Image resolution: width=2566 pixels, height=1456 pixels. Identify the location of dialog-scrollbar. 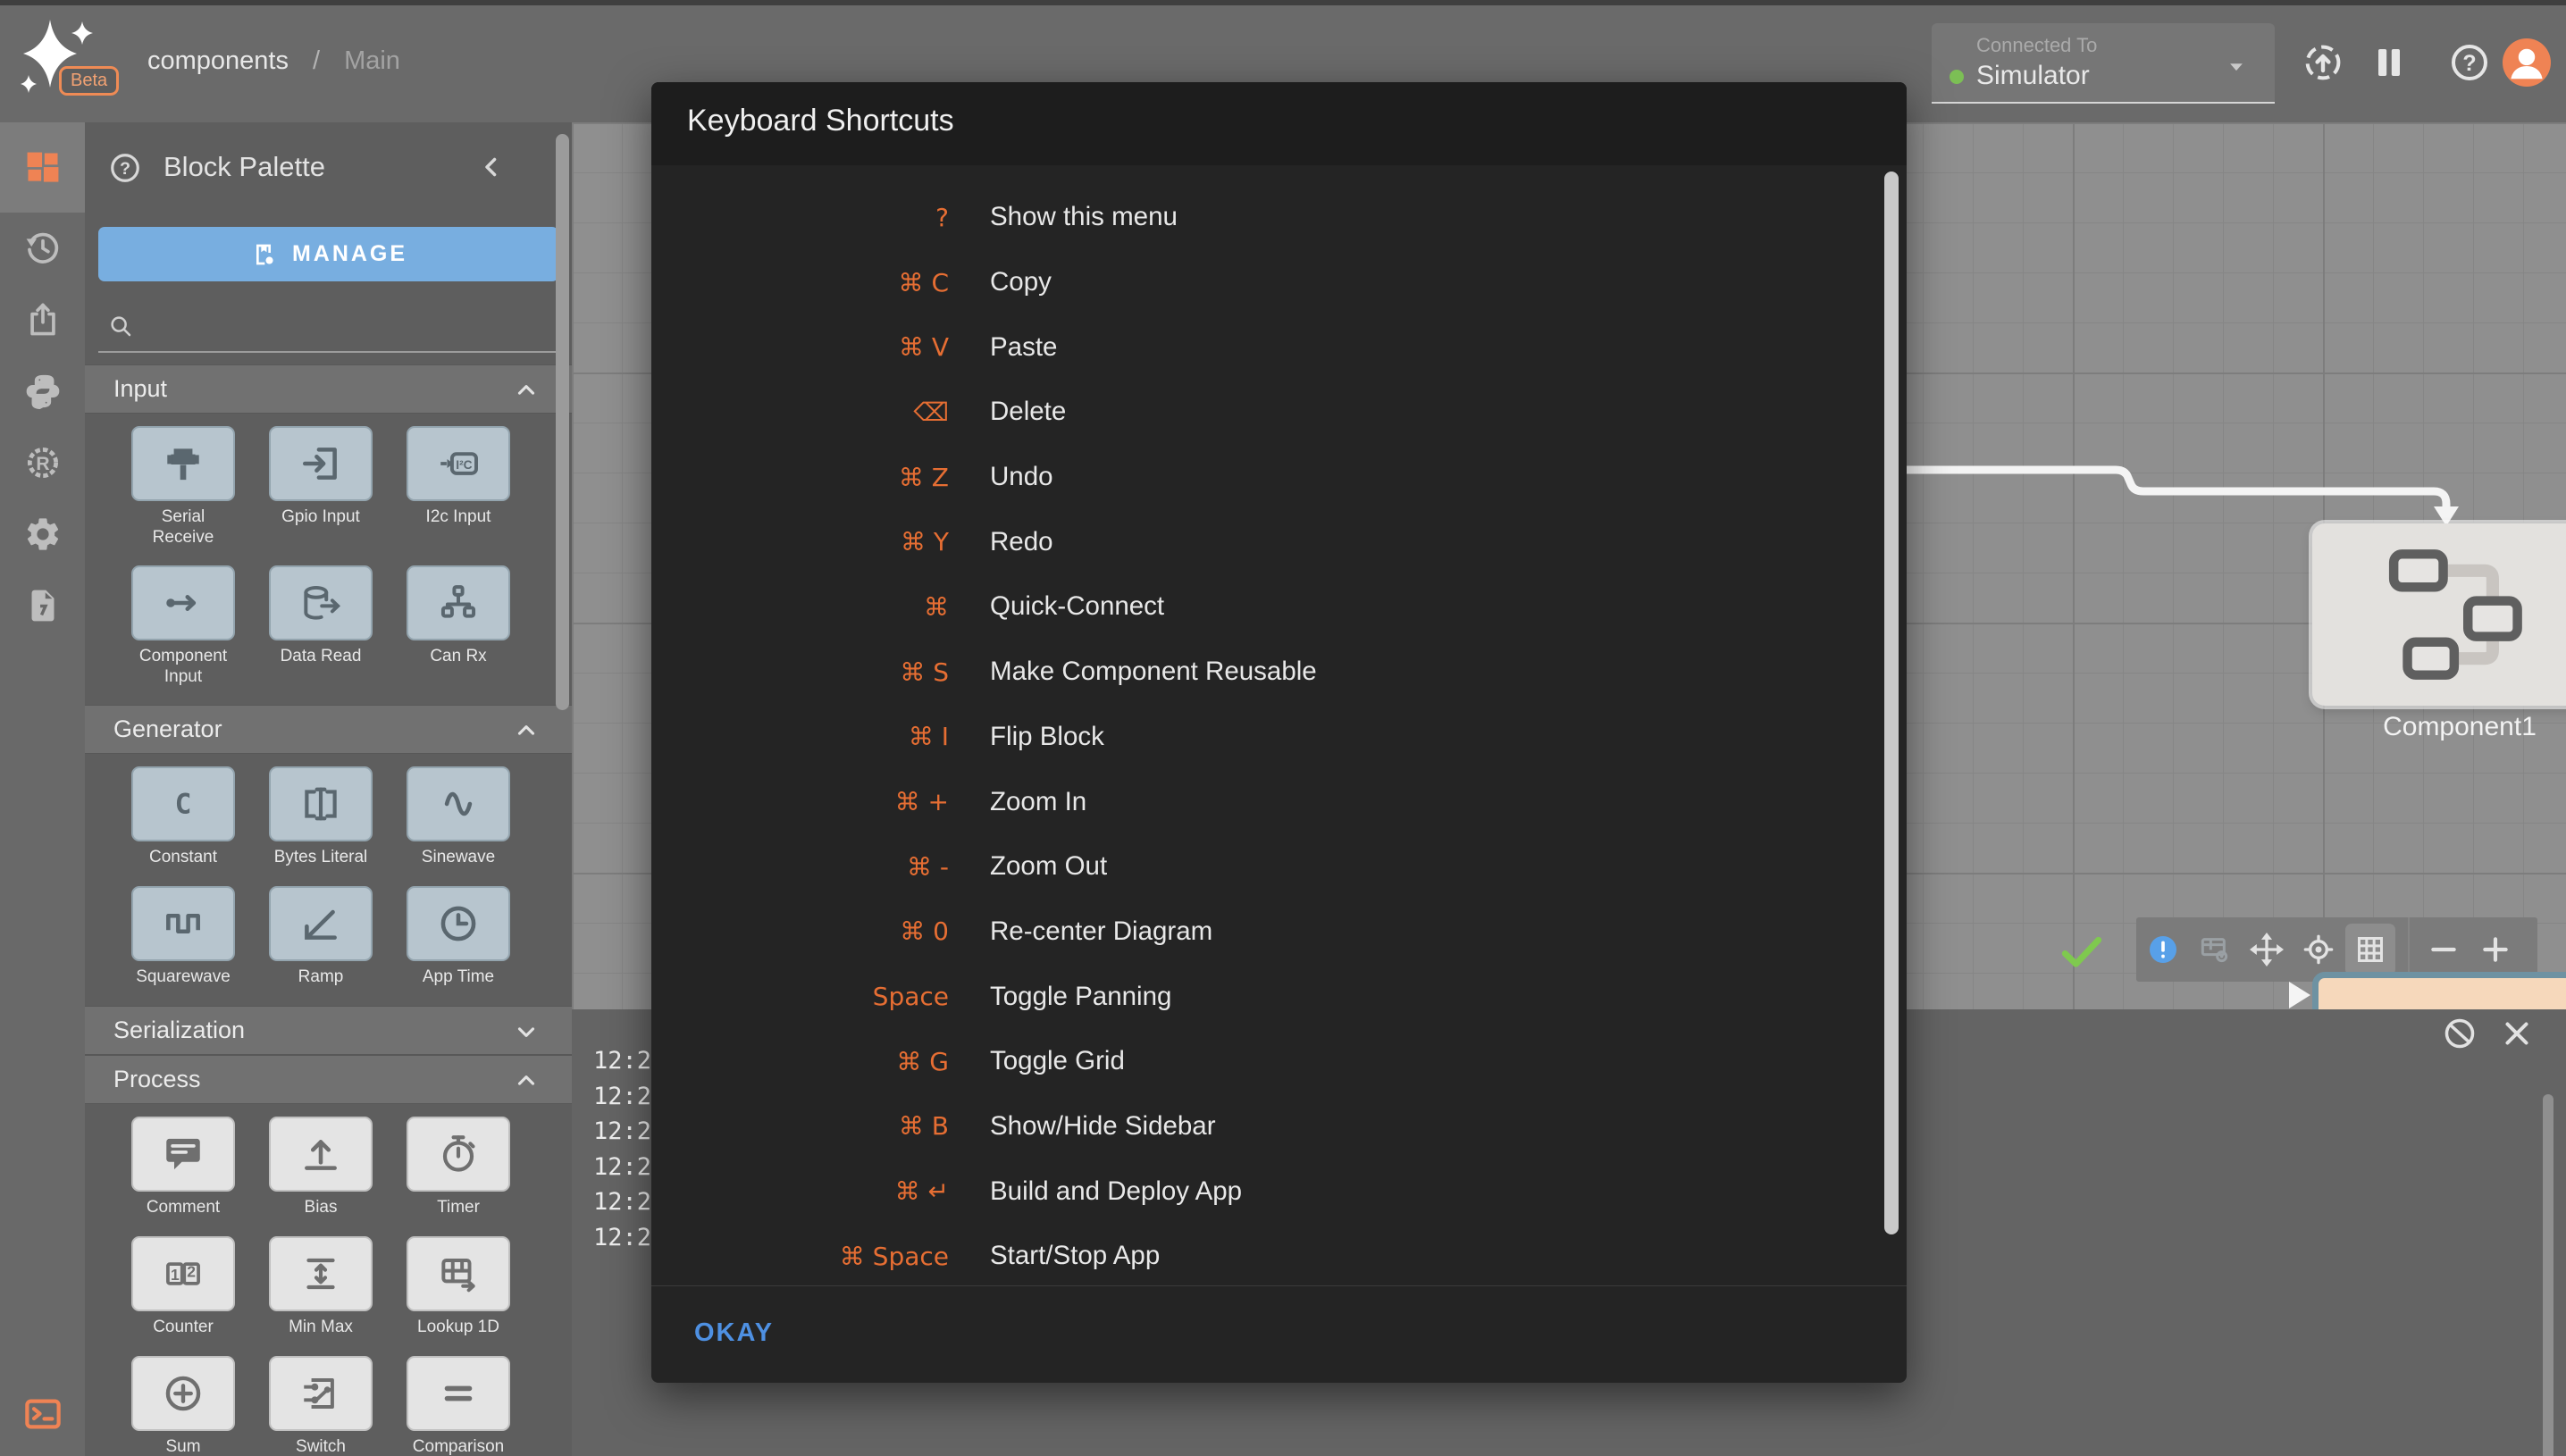
(1891, 703).